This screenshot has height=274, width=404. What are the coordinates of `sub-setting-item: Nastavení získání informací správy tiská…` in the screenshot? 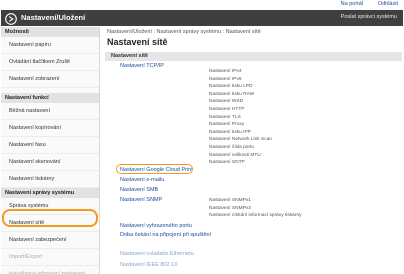 It's located at (255, 216).